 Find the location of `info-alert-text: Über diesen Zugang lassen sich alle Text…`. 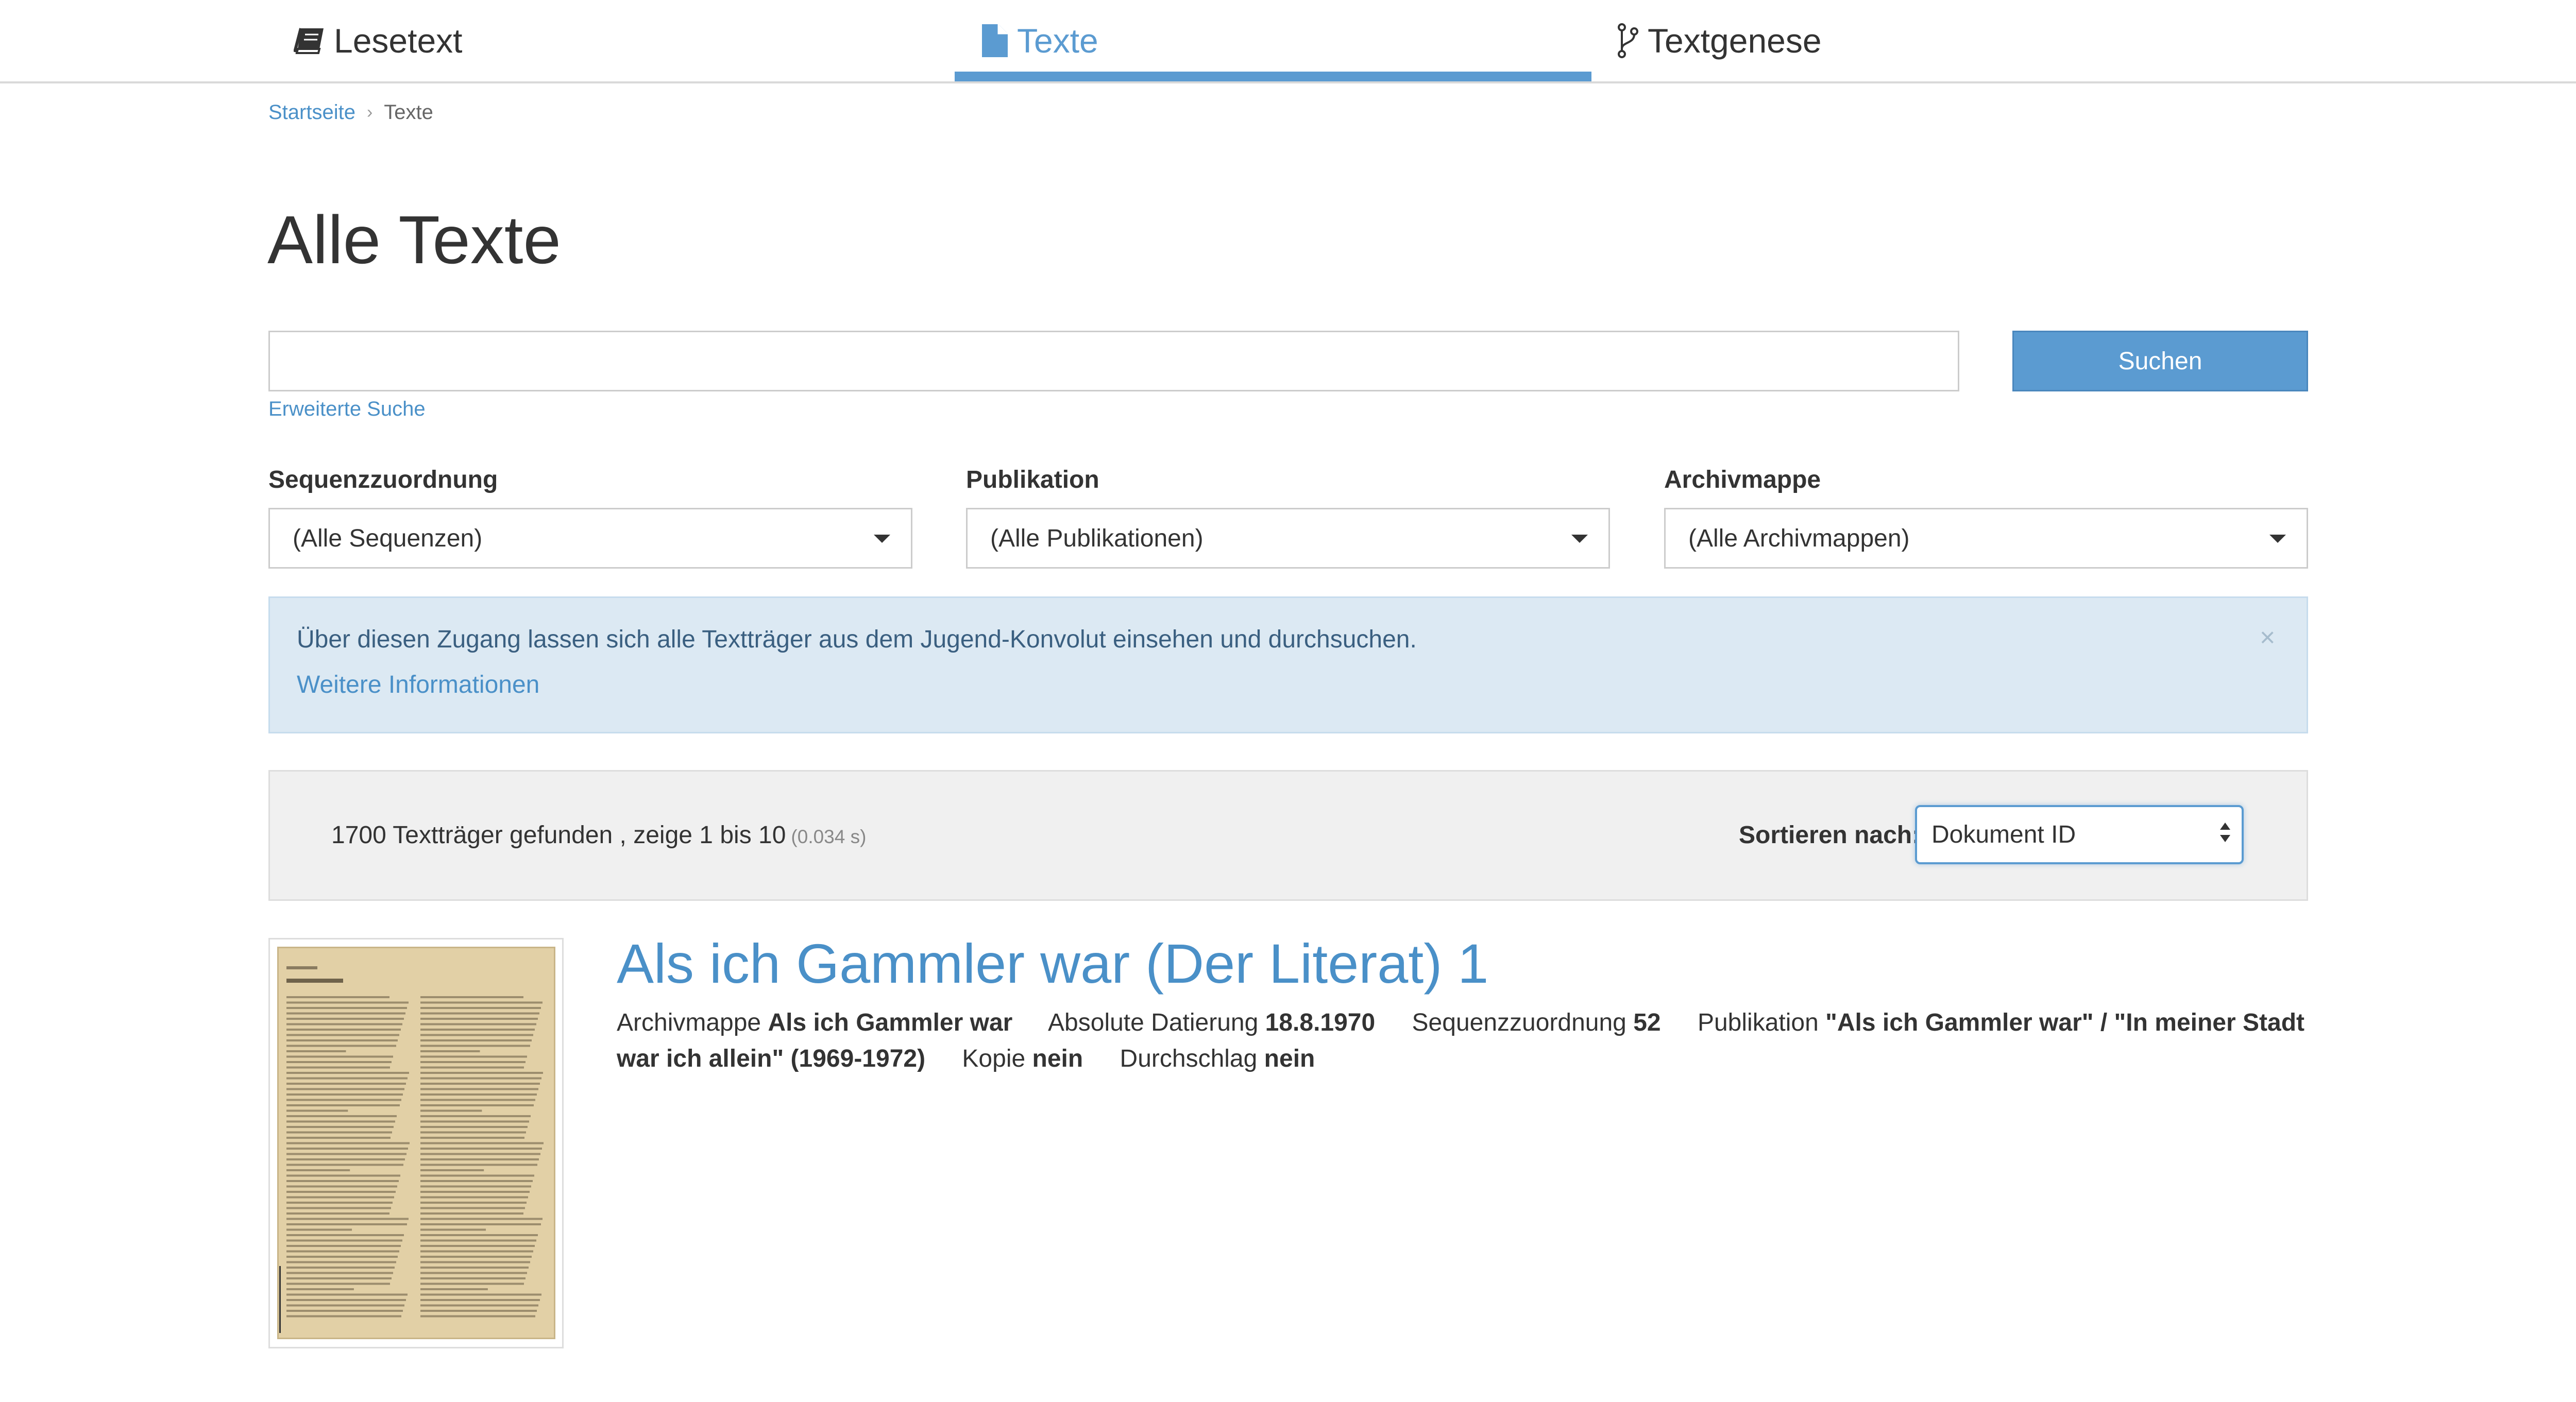

info-alert-text: Über diesen Zugang lassen sich alle Text… is located at coordinates (857, 639).